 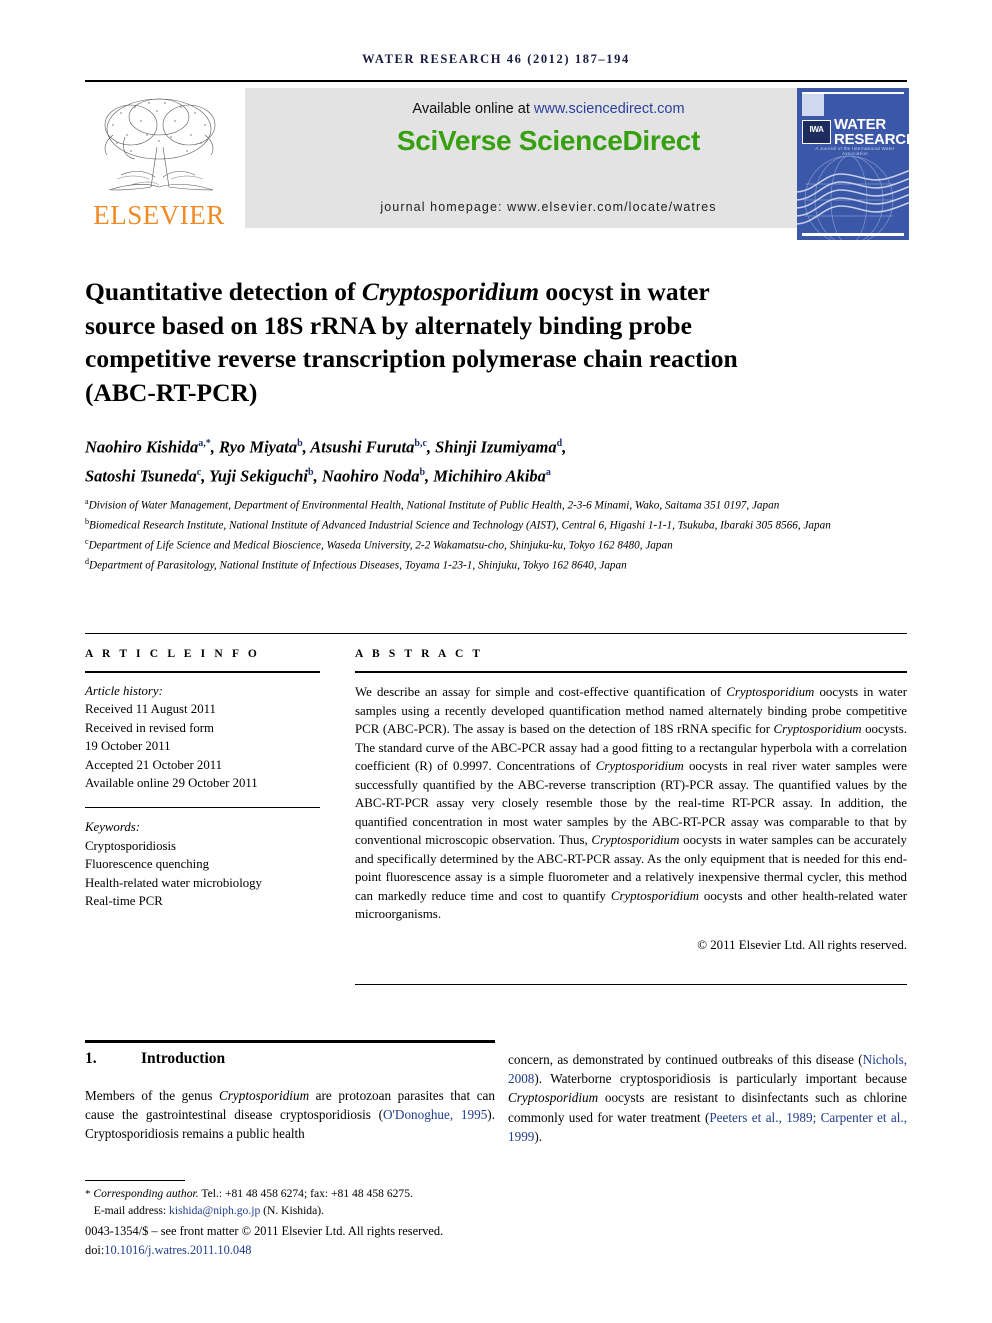 I want to click on sciverse-sciencedirect-logo: SciVerse ScienceDirect, so click(x=548, y=141).